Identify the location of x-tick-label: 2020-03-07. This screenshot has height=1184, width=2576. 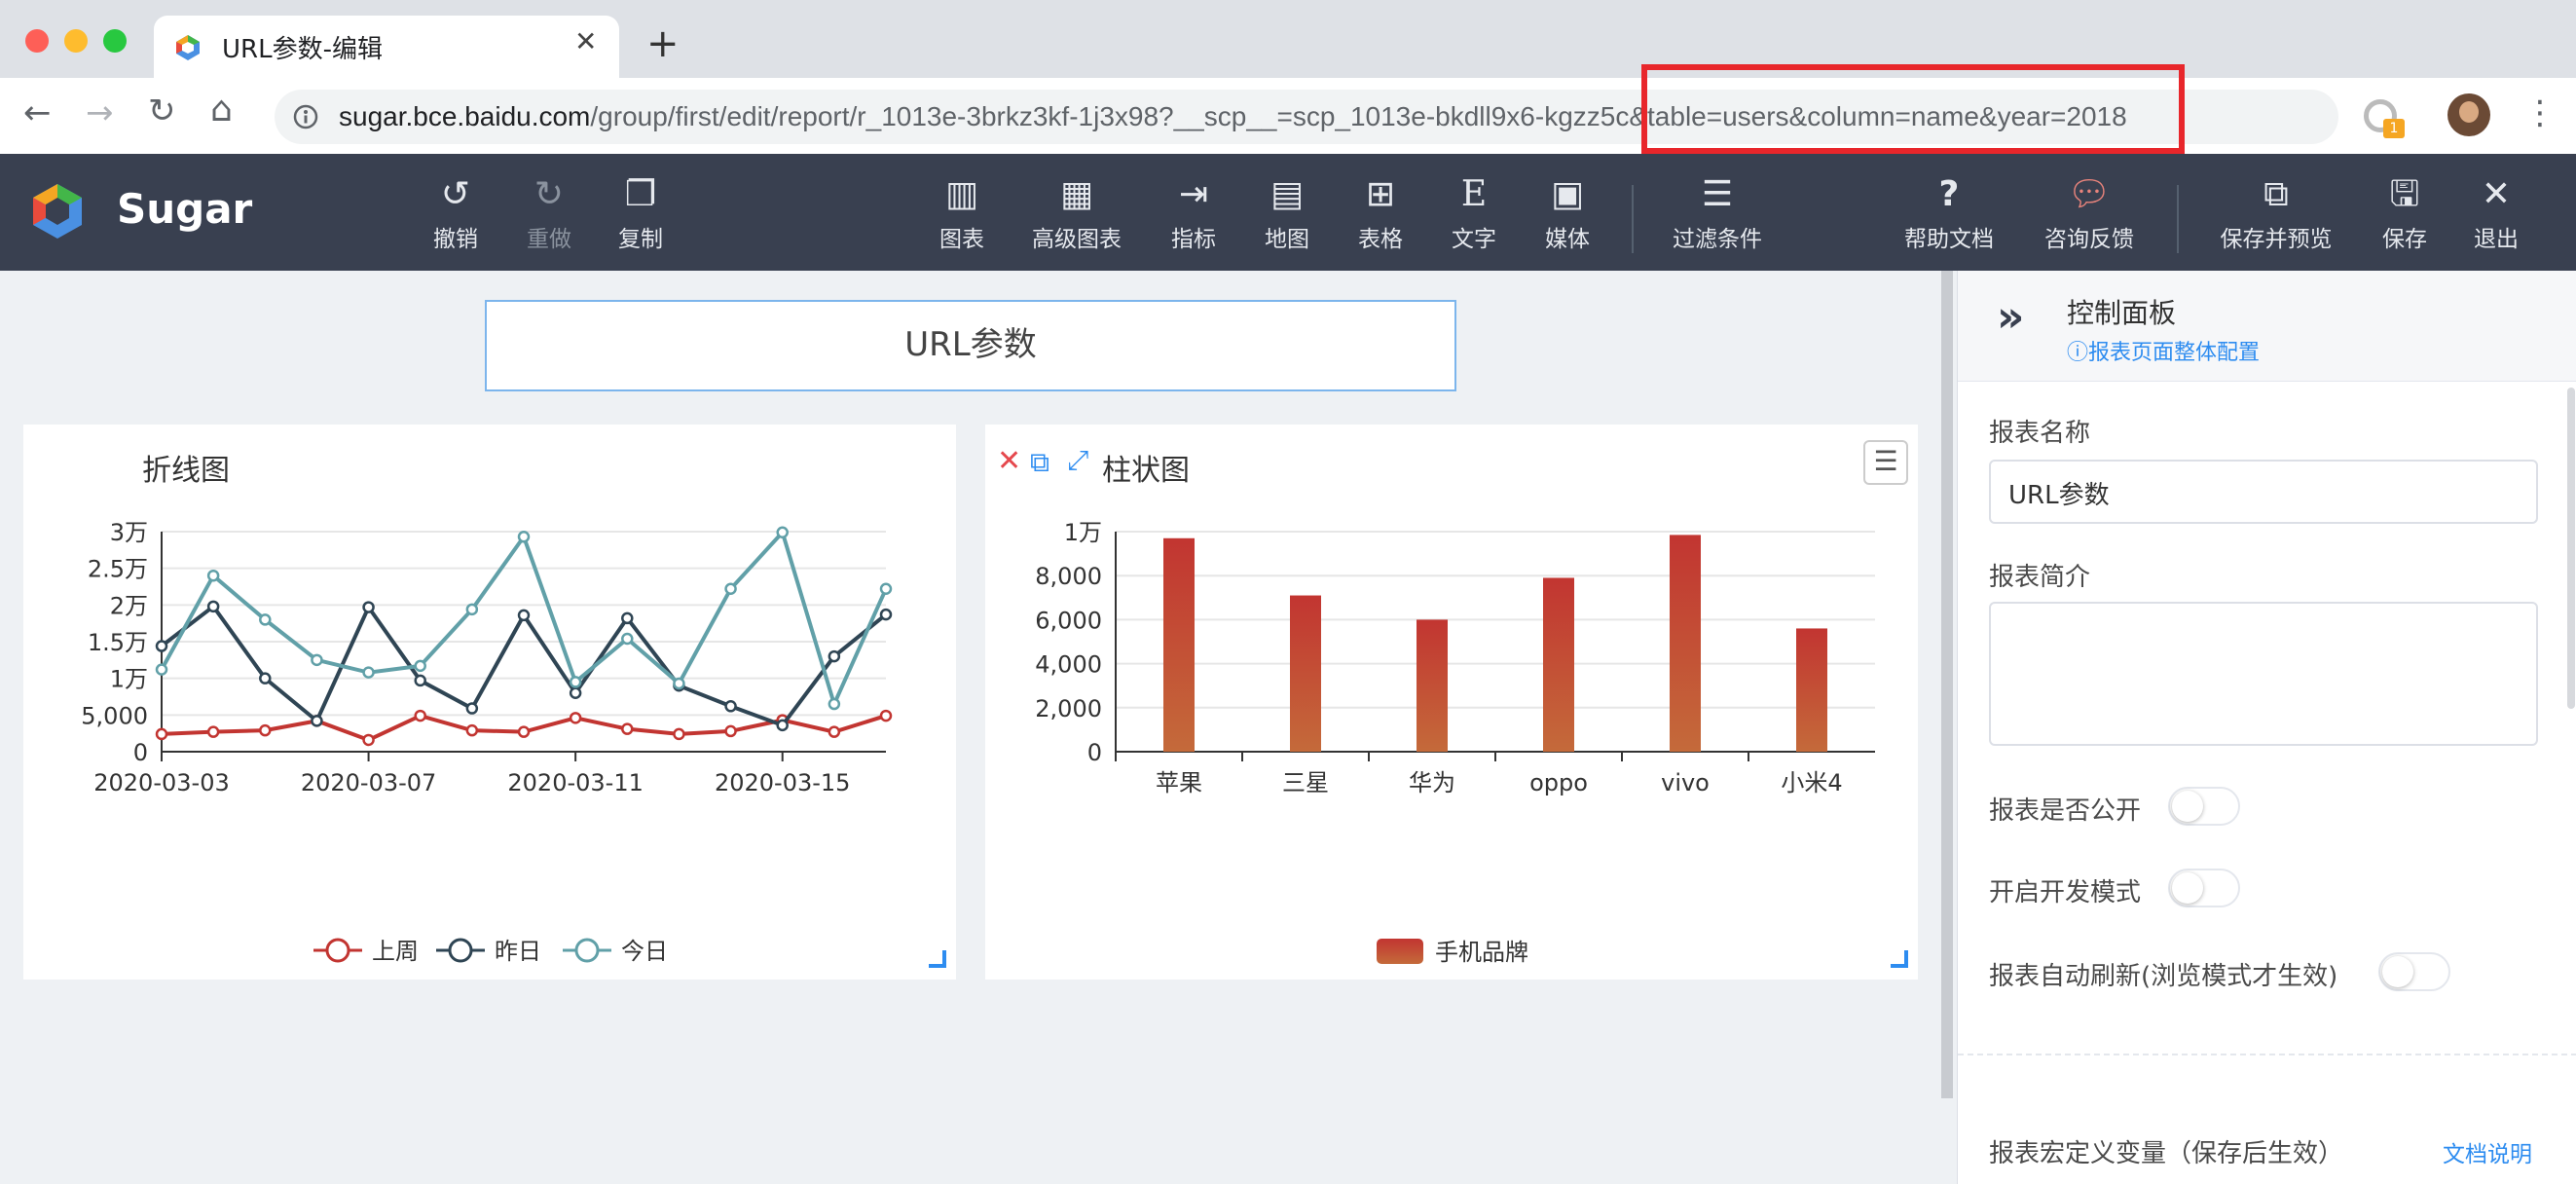
(368, 782).